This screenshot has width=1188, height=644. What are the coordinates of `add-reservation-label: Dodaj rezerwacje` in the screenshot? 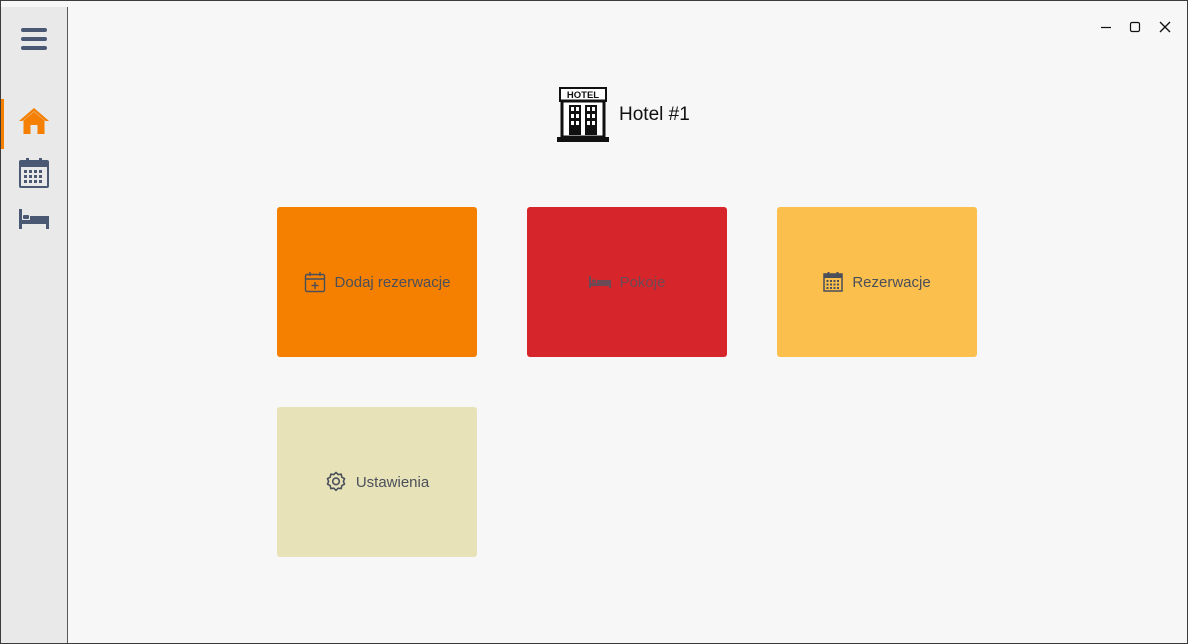 It's located at (392, 282).